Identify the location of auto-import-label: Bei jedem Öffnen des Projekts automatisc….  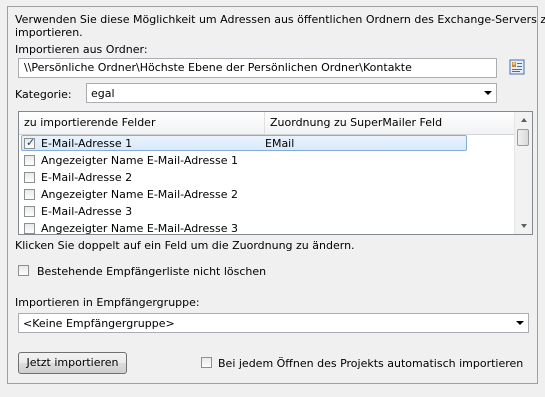
(370, 363).